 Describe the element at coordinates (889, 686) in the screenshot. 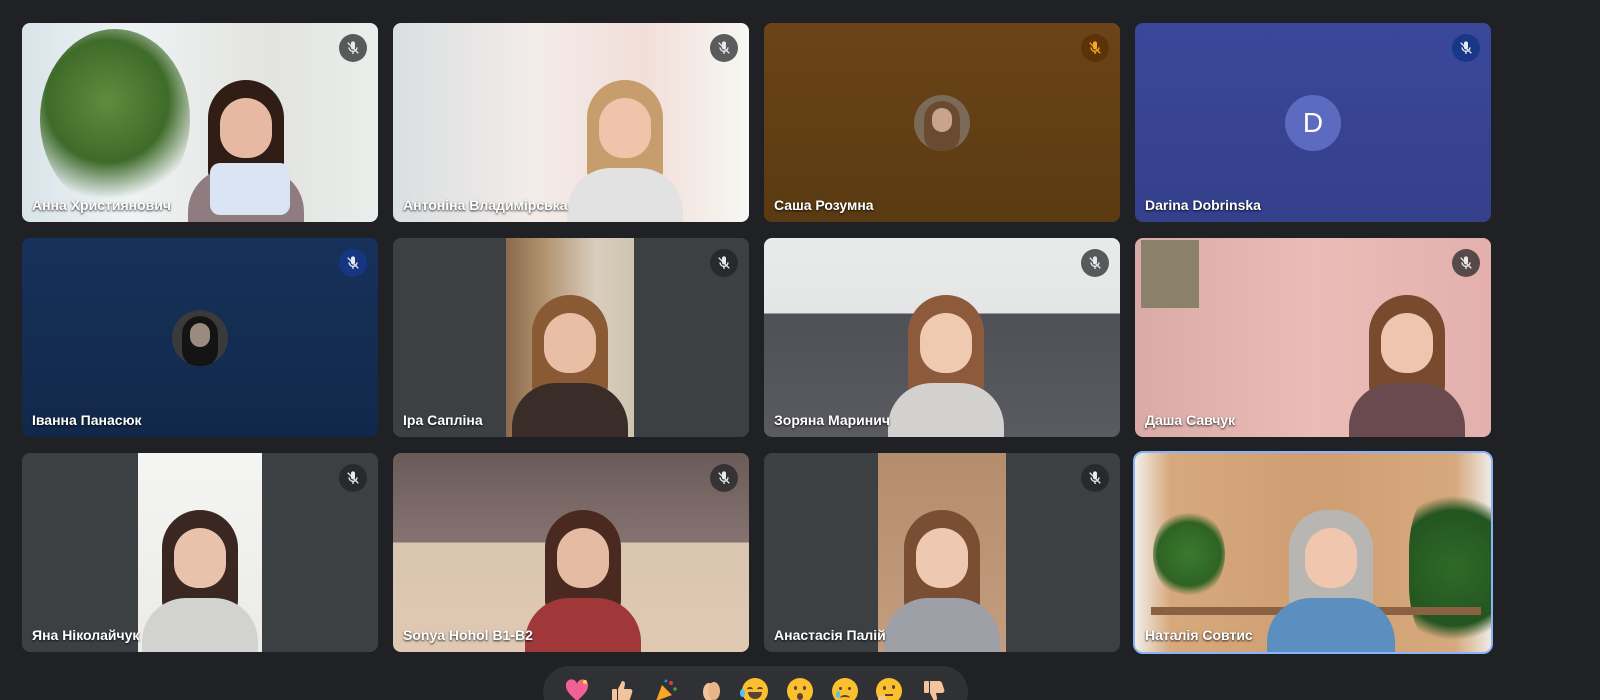

I see `thinking-face-icon` at that location.